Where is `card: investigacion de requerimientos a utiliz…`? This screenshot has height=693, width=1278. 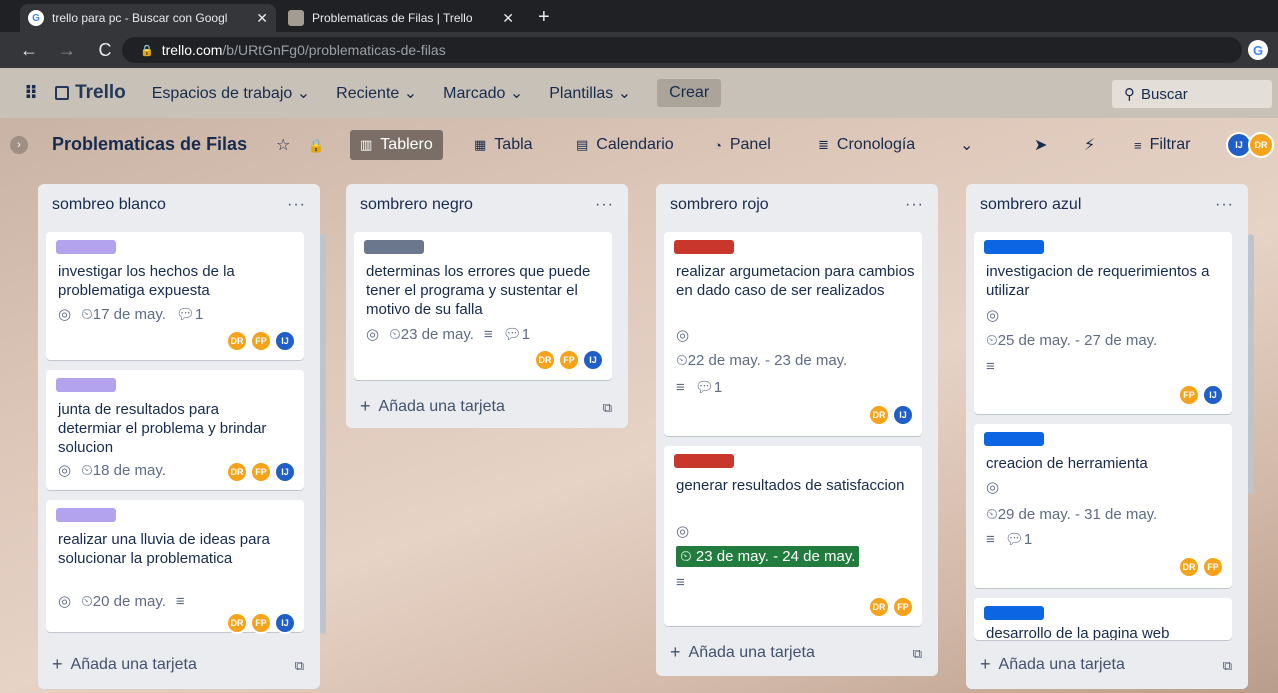 card: investigacion de requerimientos a utiliz… is located at coordinates (1103, 323).